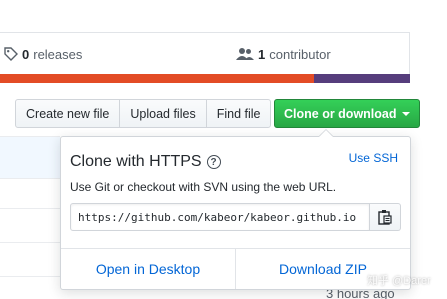 This screenshot has width=447, height=299. I want to click on contributors-count: 1, so click(262, 54).